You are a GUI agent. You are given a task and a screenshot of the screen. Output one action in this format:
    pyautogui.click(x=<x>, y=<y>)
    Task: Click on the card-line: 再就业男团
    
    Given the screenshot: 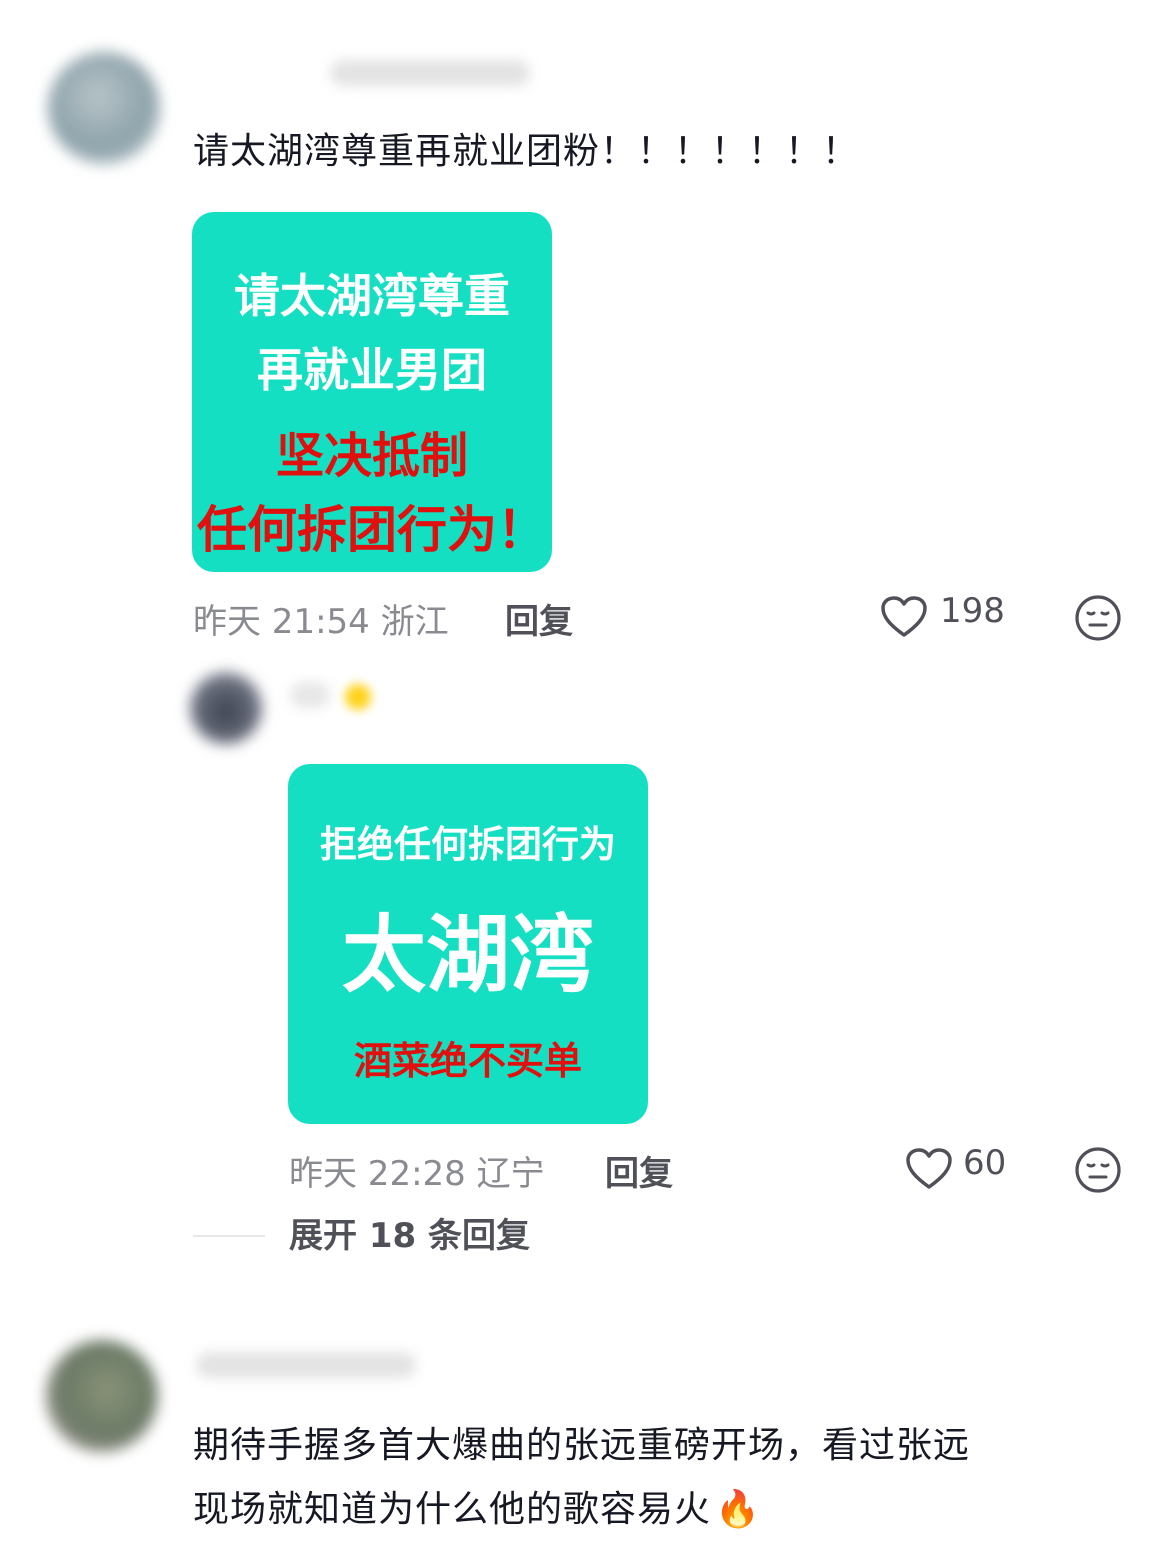 What is the action you would take?
    pyautogui.click(x=372, y=370)
    